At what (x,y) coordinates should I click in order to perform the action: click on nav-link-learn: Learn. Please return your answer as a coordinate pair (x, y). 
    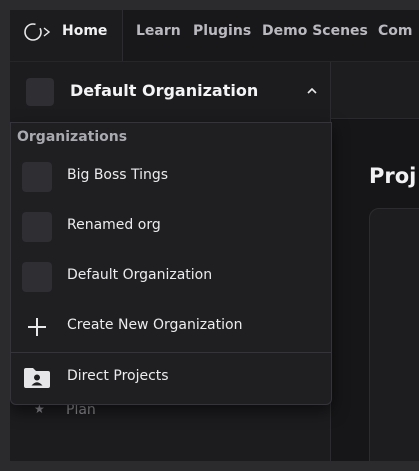
    Looking at the image, I should click on (158, 31).